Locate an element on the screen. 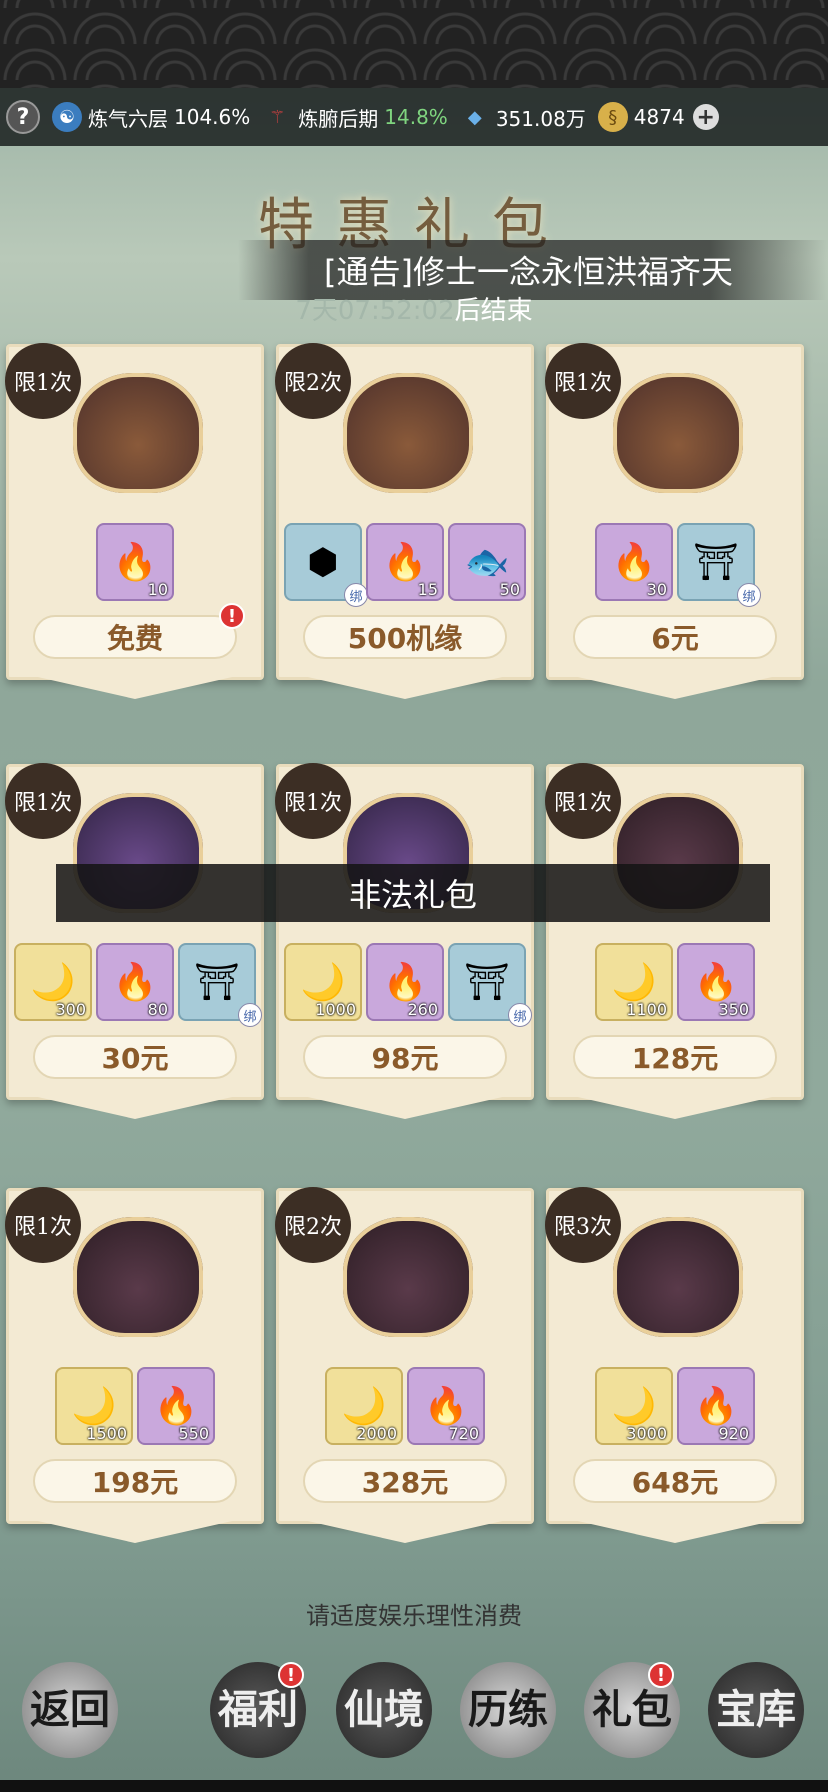 The width and height of the screenshot is (828, 1792). item-quantity: 920 is located at coordinates (733, 1433).